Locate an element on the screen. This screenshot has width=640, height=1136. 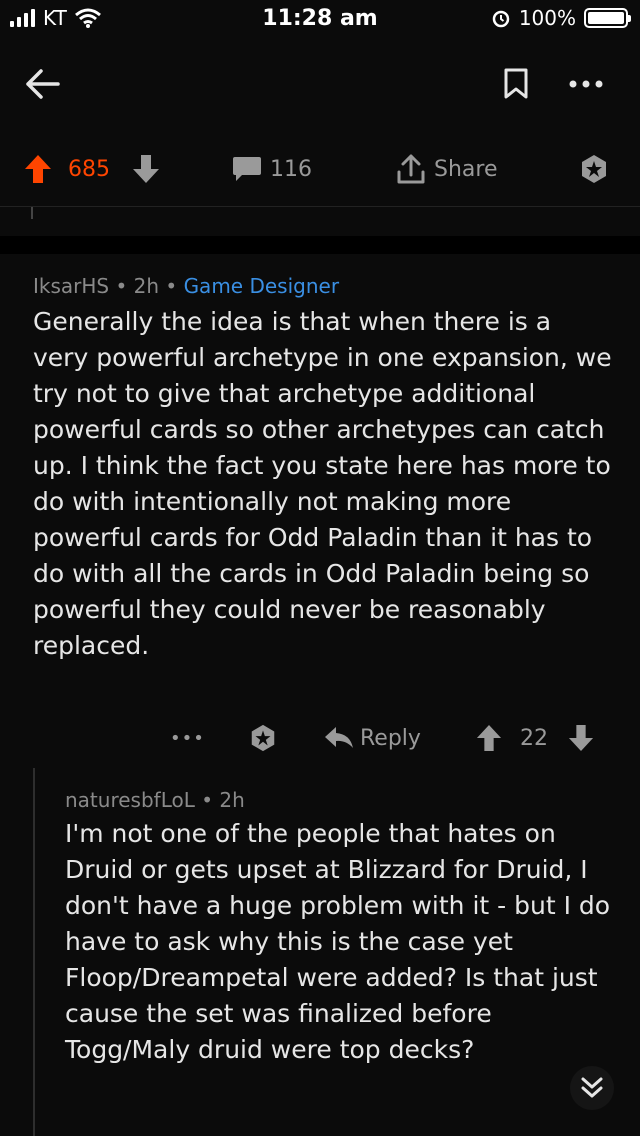
back-button is located at coordinates (42, 84).